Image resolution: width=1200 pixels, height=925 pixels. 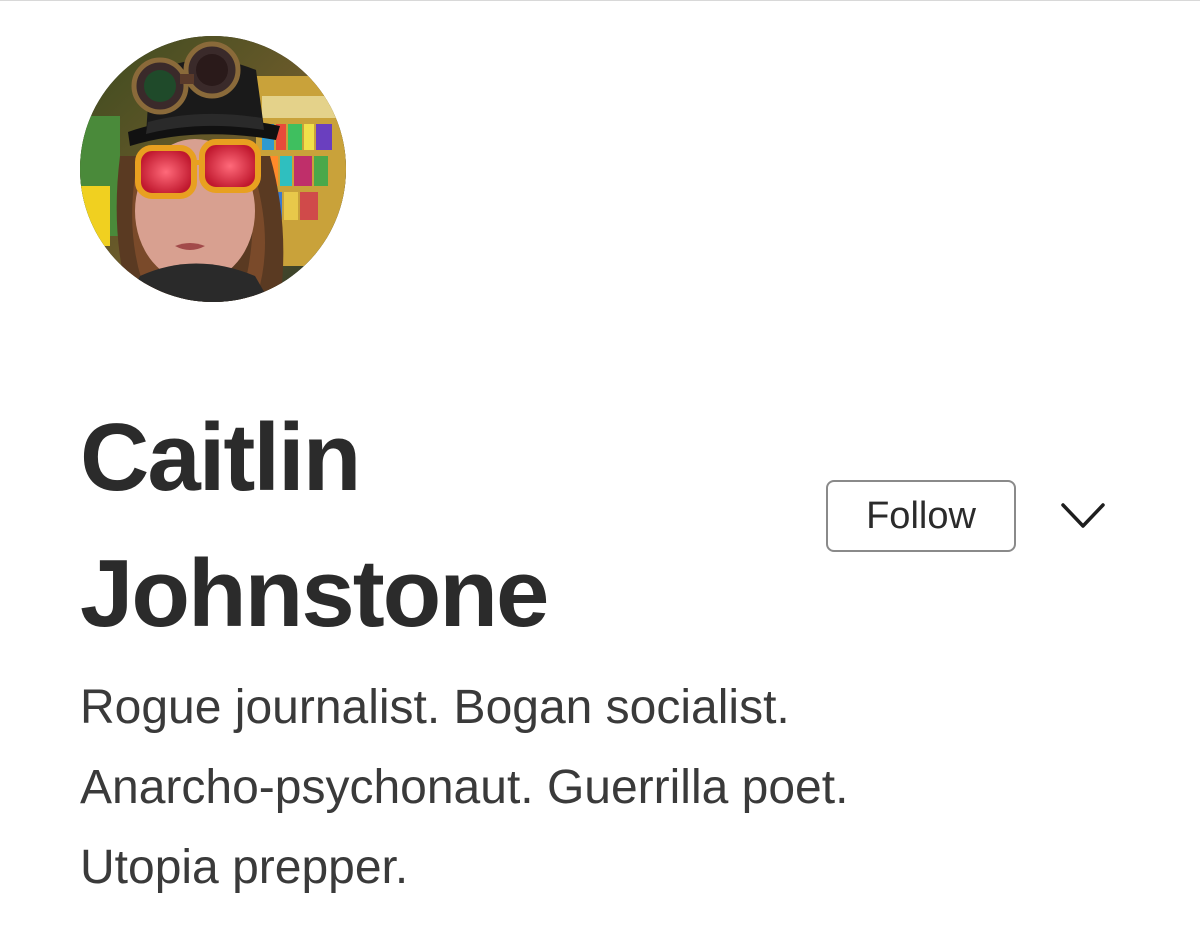 I want to click on avatar, so click(x=213, y=169).